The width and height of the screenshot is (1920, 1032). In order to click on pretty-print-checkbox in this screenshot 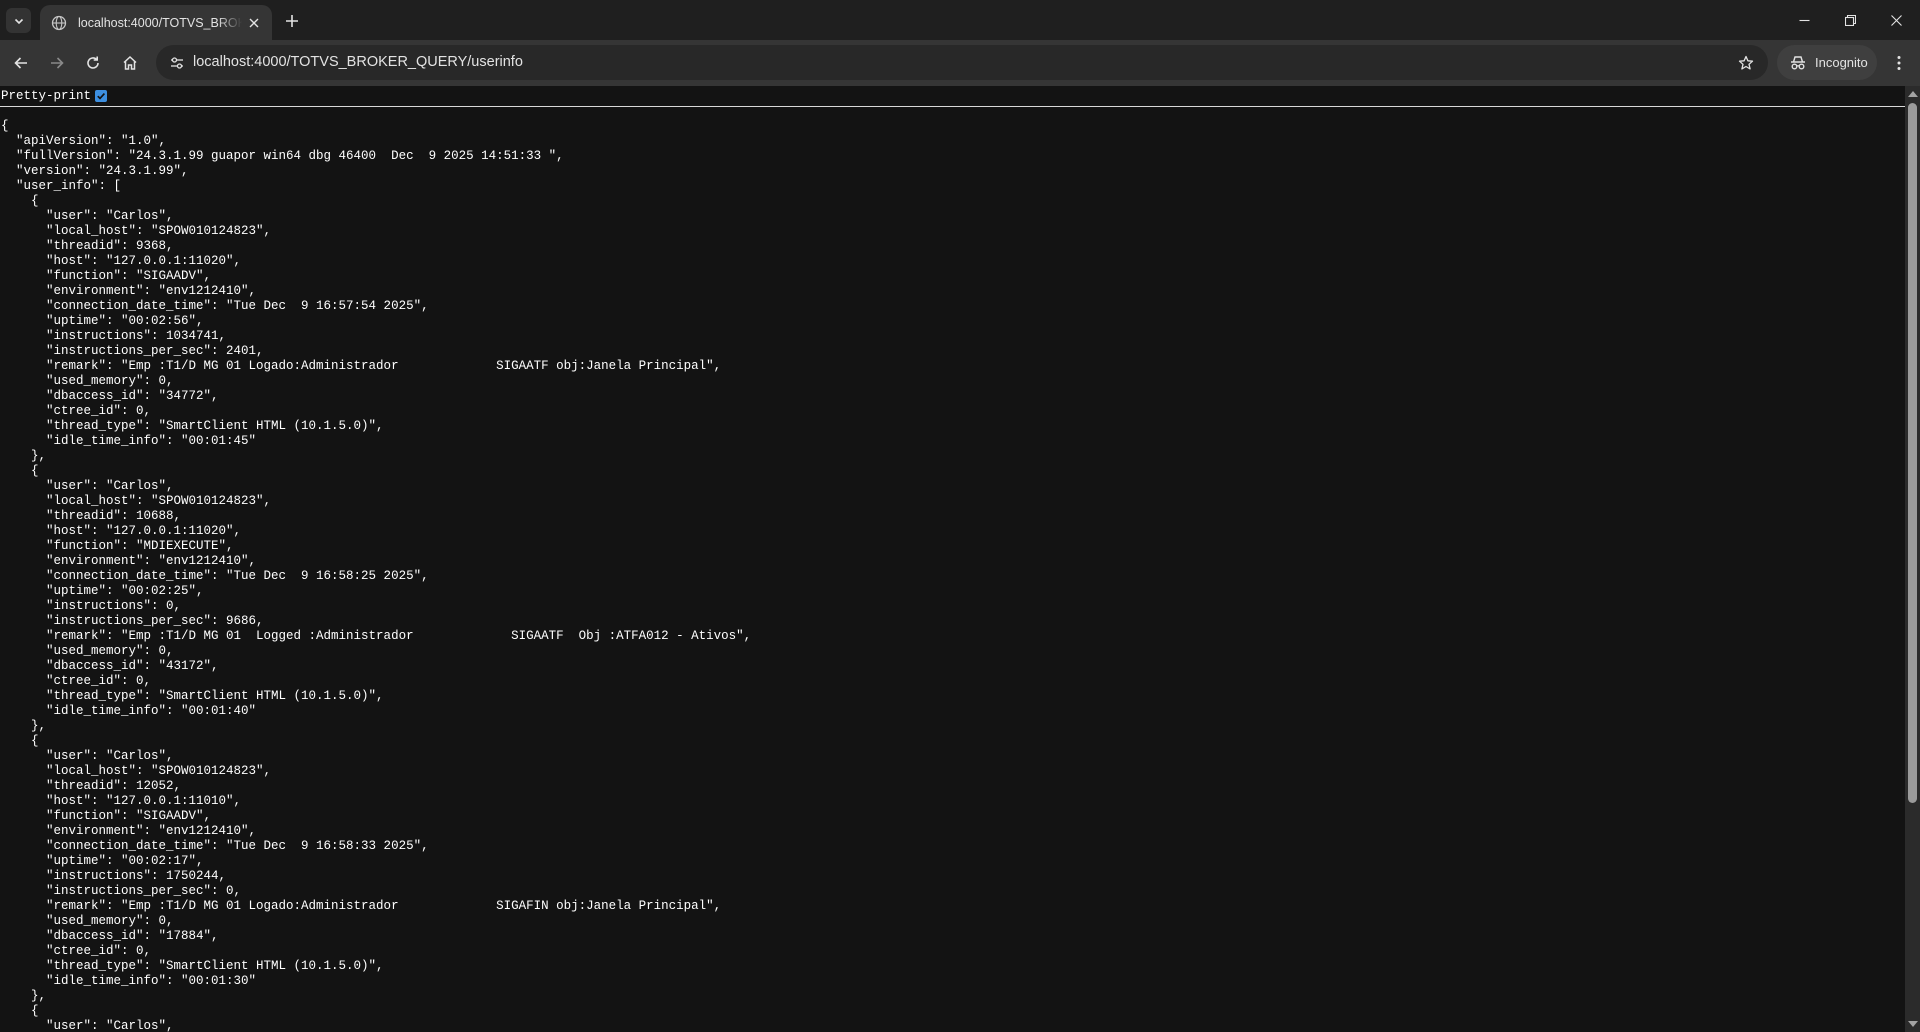, I will do `click(101, 96)`.